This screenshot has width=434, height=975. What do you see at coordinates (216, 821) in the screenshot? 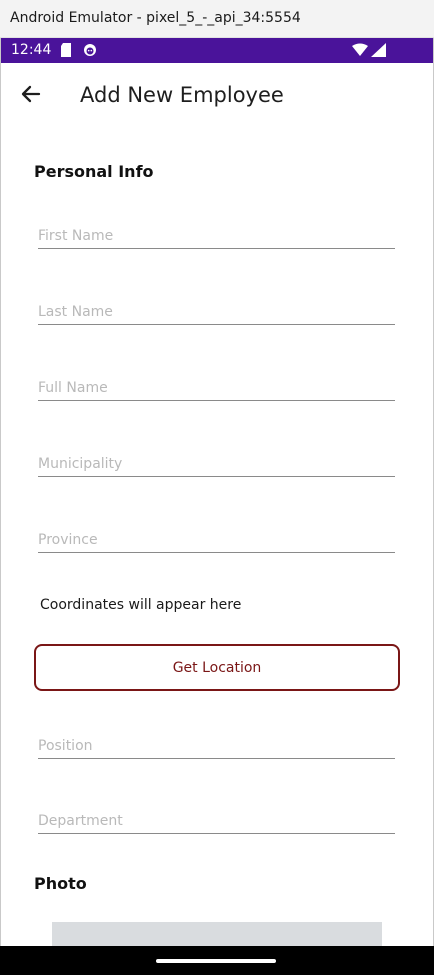
I see `department-input` at bounding box center [216, 821].